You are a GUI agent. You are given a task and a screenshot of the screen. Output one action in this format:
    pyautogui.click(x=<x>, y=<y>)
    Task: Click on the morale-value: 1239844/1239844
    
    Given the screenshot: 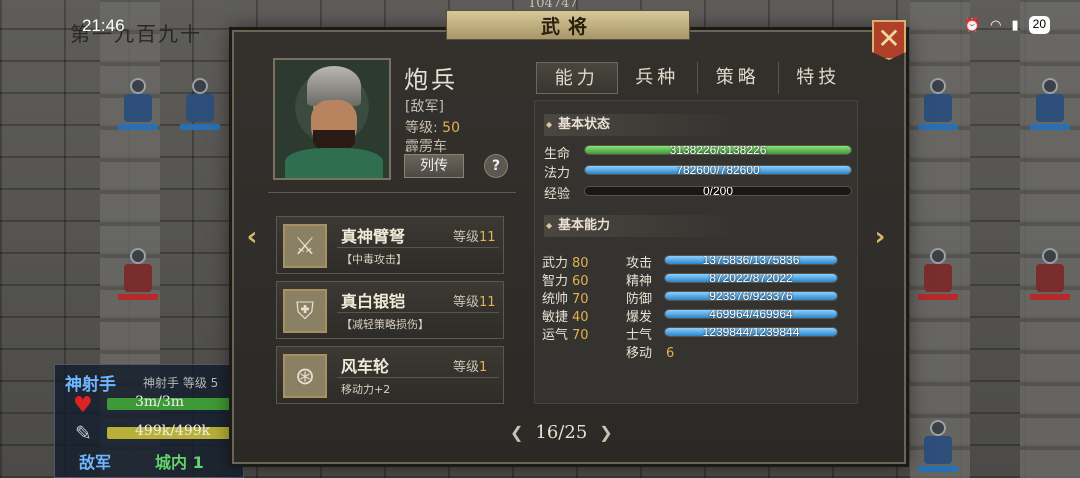 What is the action you would take?
    pyautogui.click(x=751, y=332)
    